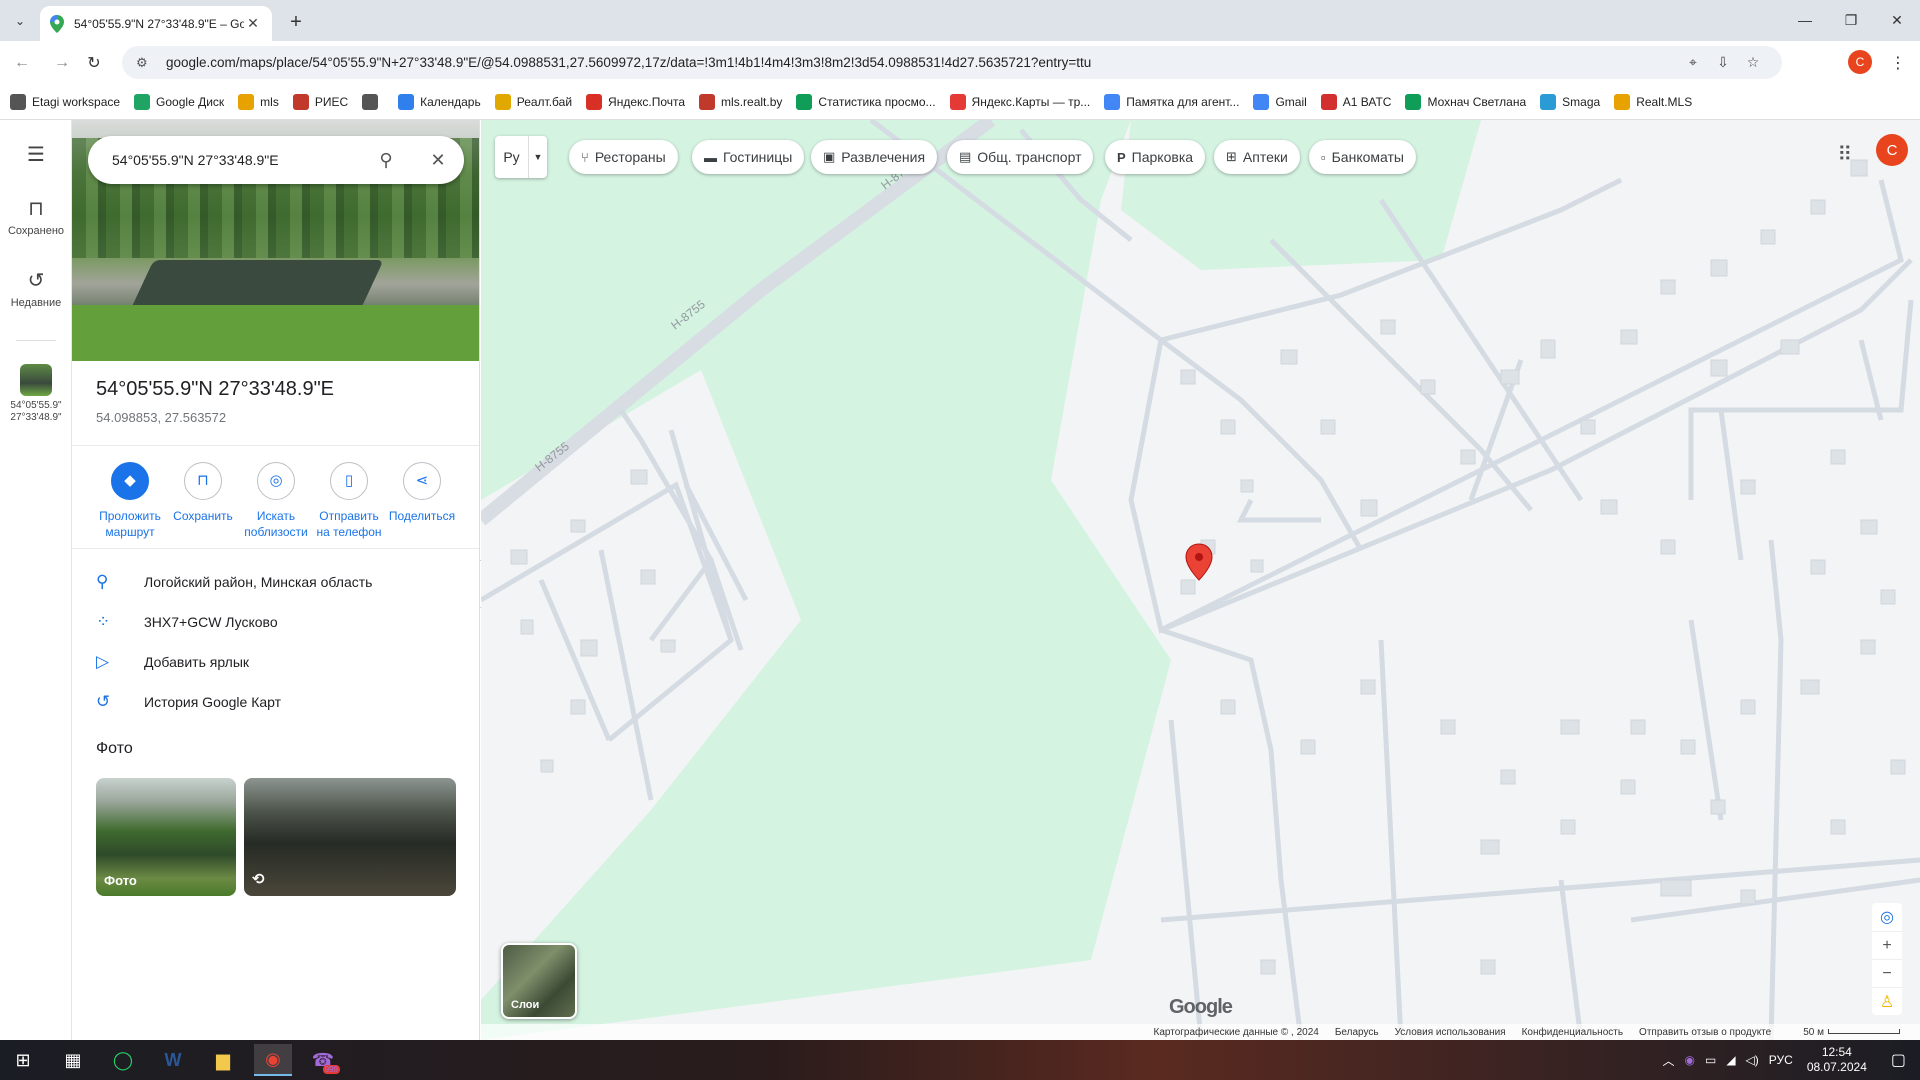 Image resolution: width=1920 pixels, height=1080 pixels. What do you see at coordinates (1280, 101) in the screenshot?
I see `bookmark-item: Gmail` at bounding box center [1280, 101].